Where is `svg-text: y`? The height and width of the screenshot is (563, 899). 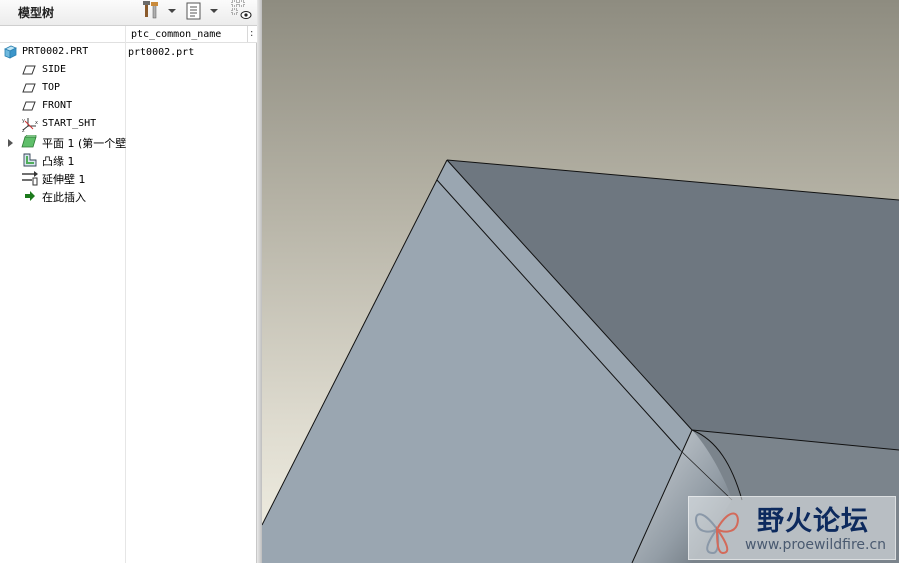
svg-text: y is located at coordinates (23, 121).